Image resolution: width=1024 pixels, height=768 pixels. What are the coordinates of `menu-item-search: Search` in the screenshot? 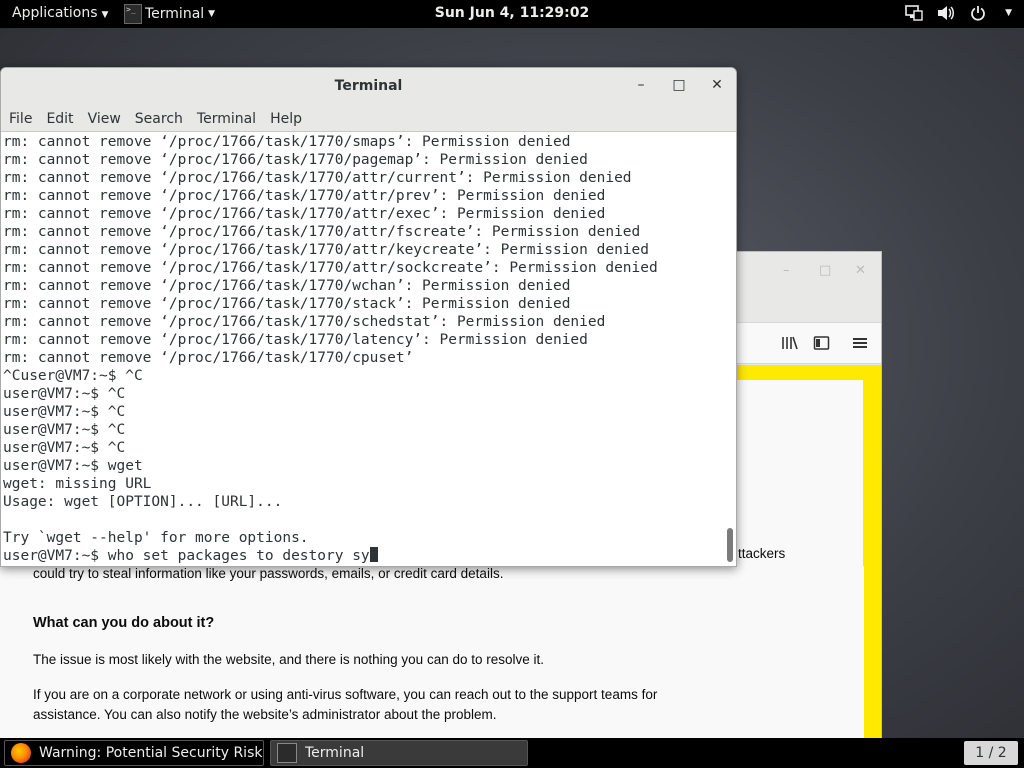 It's located at (159, 120).